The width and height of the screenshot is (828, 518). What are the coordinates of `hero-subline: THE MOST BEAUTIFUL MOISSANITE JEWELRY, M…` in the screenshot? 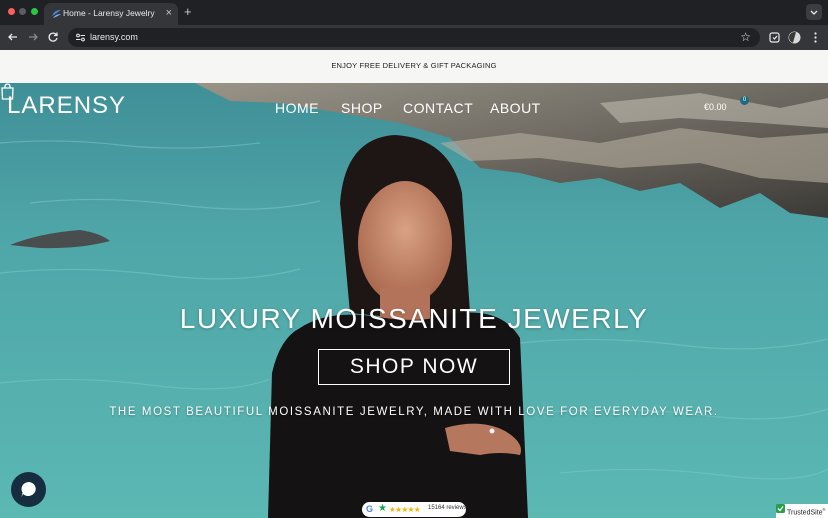 It's located at (414, 412).